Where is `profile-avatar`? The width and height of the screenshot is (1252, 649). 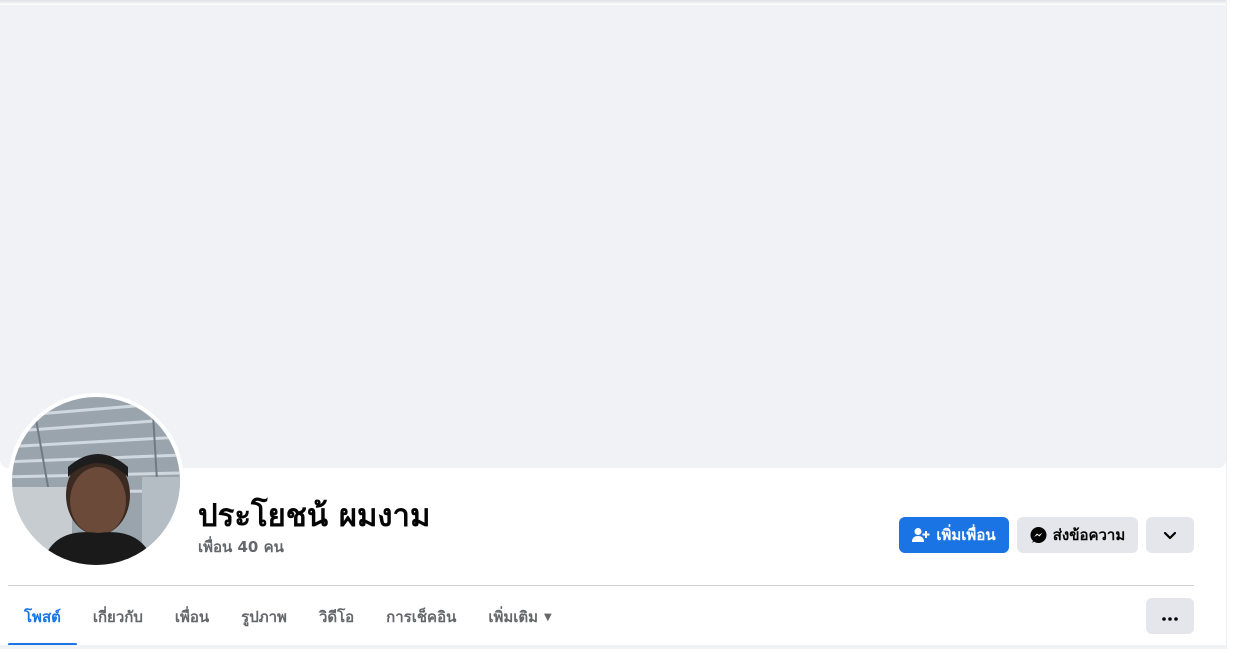 profile-avatar is located at coordinates (96, 481).